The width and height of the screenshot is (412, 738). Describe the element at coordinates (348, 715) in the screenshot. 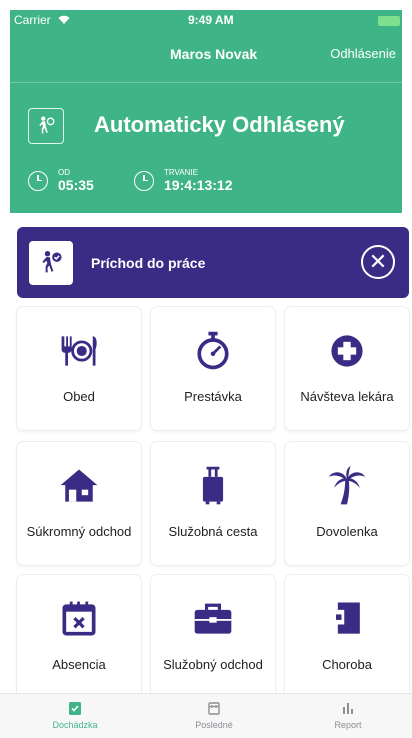

I see `tab-report: Report` at that location.